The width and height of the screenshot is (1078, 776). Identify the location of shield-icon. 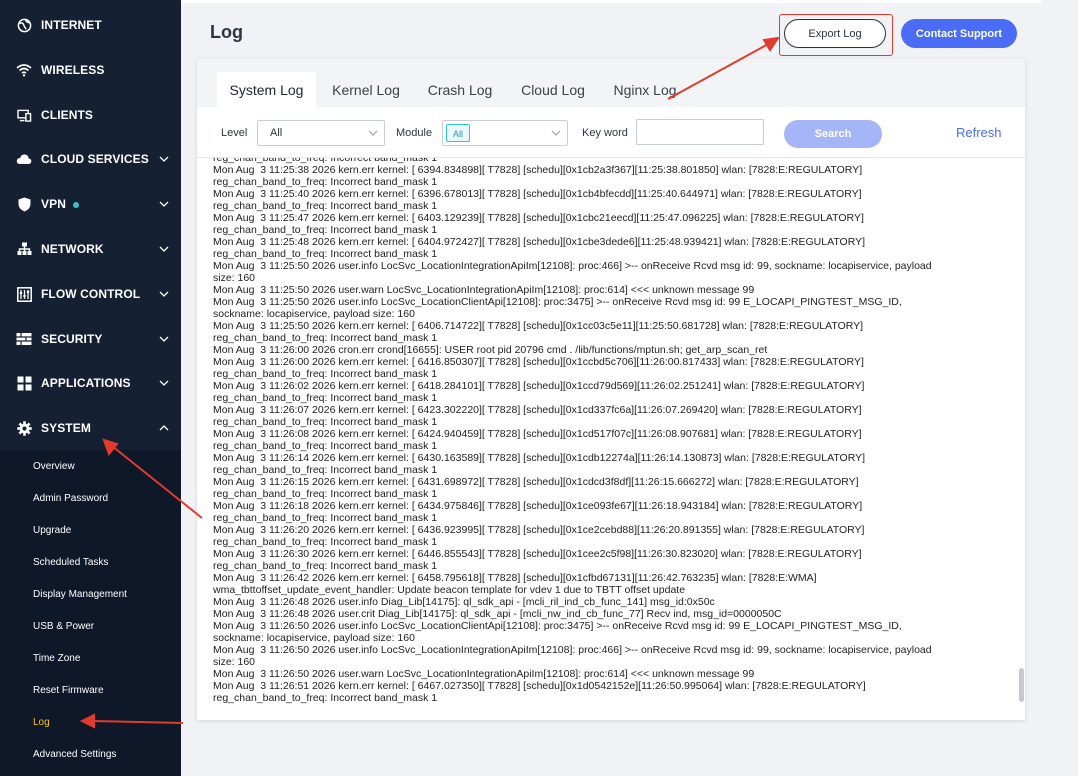
(24, 204).